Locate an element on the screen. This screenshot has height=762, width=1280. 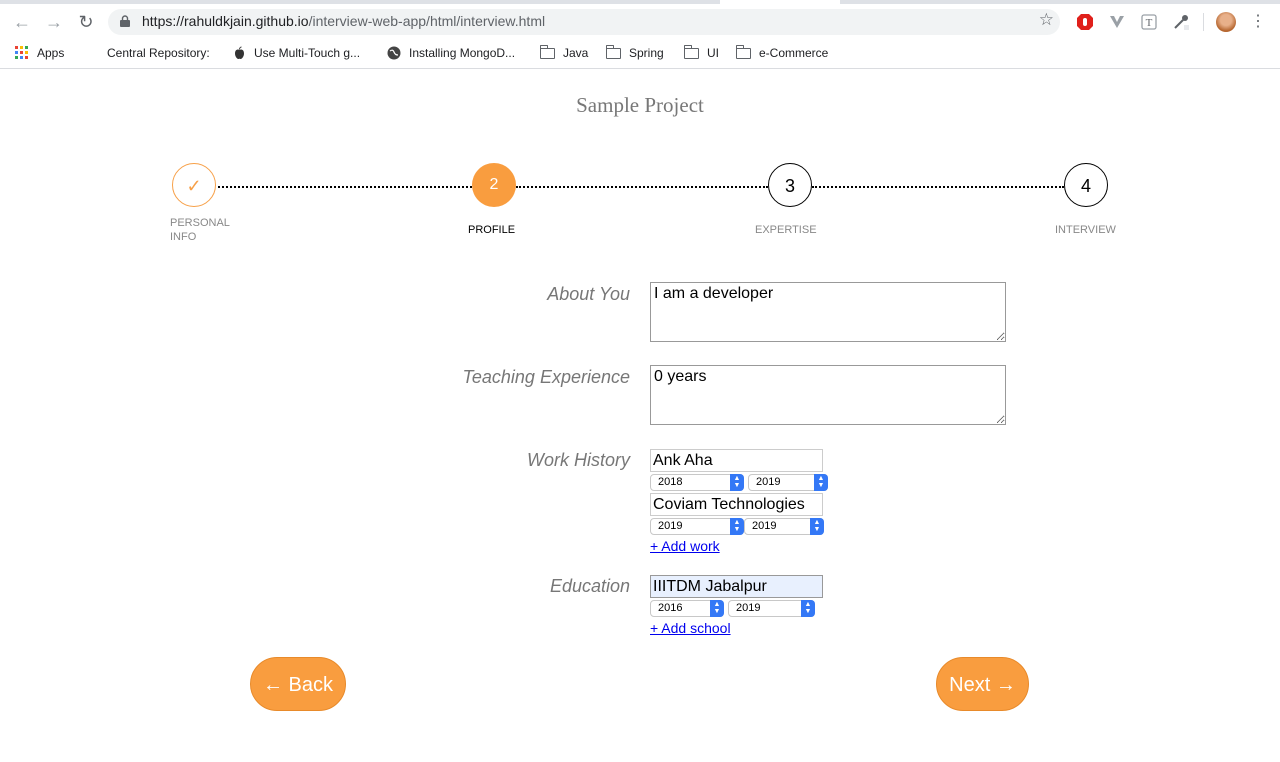
bookmark-folder-spring: Spring is located at coordinates (634, 52).